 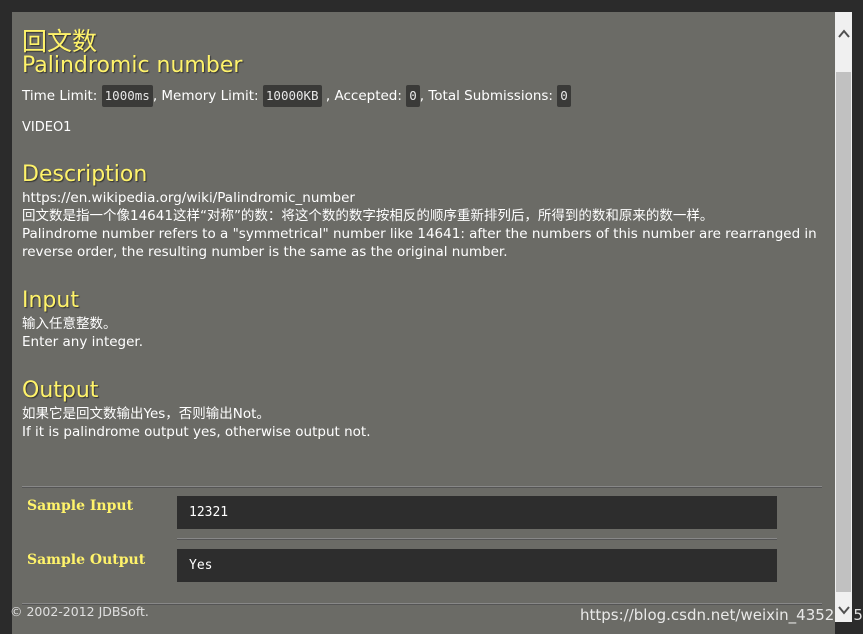 I want to click on vertical-scrollbar, so click(x=843, y=317).